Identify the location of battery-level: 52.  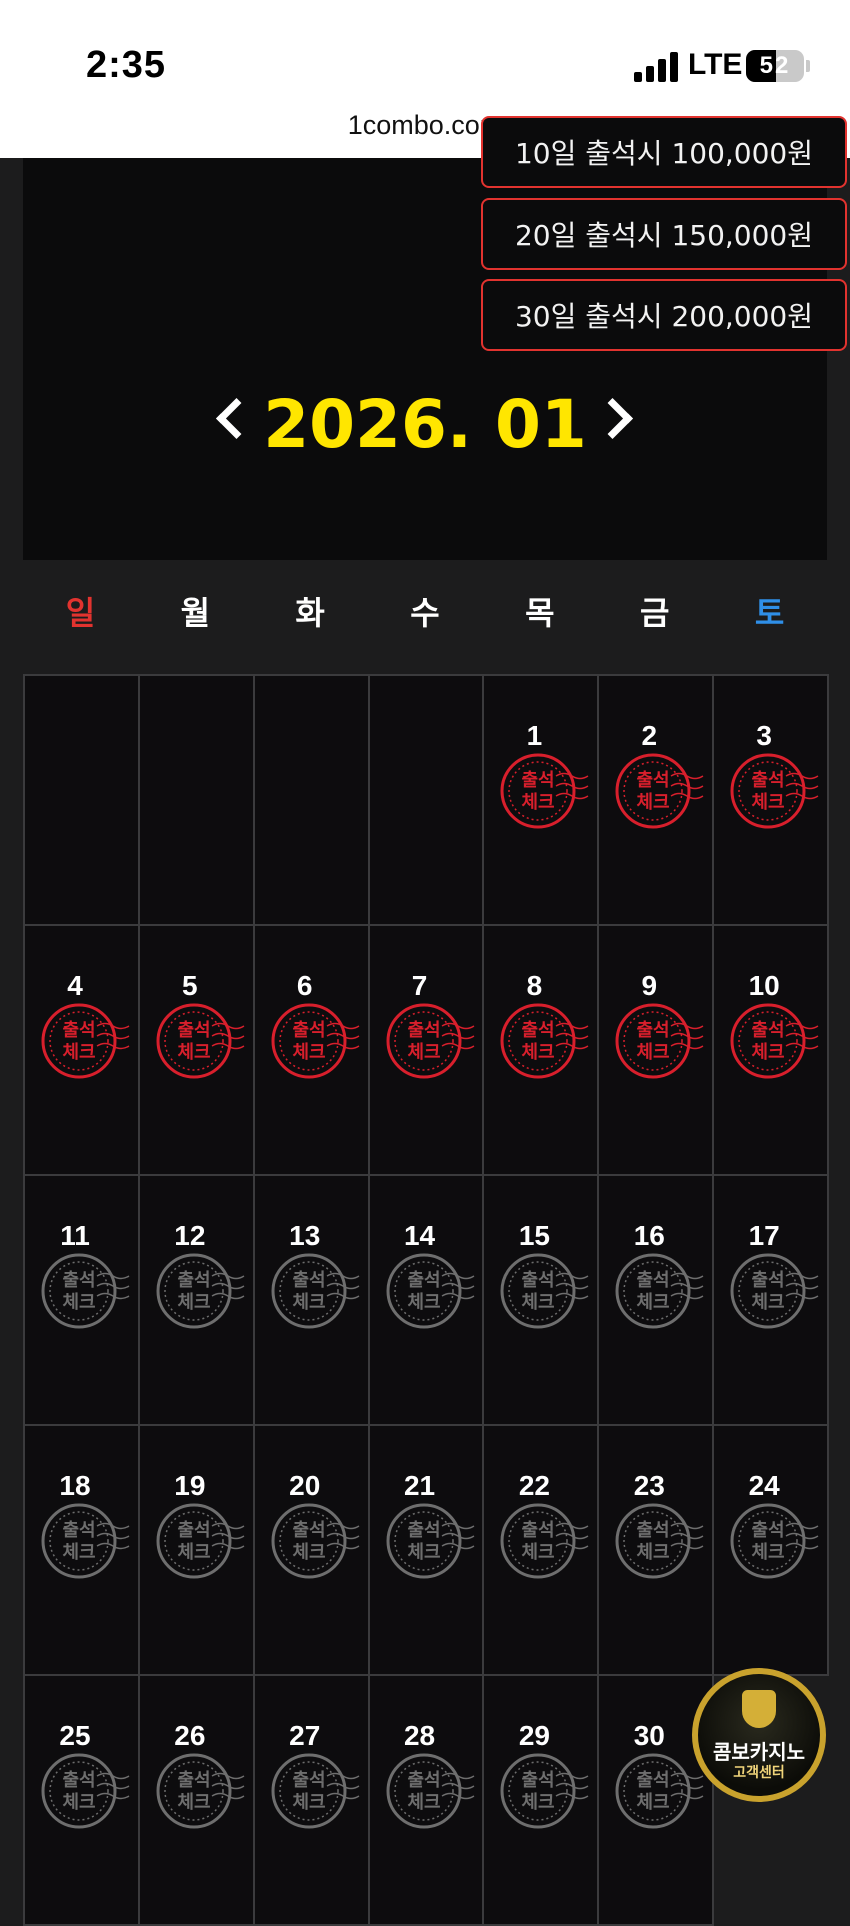
(775, 65).